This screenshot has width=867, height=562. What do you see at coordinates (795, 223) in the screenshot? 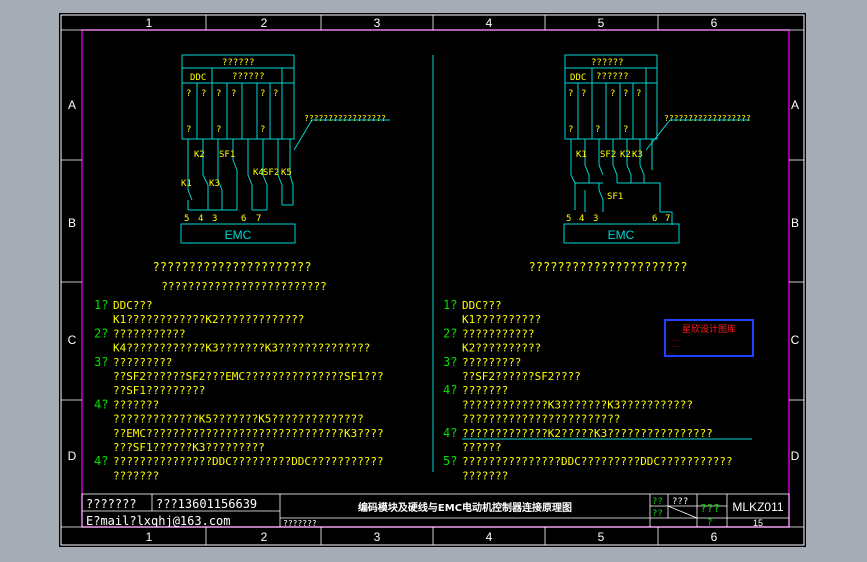
I see `row-label-b-right: B` at bounding box center [795, 223].